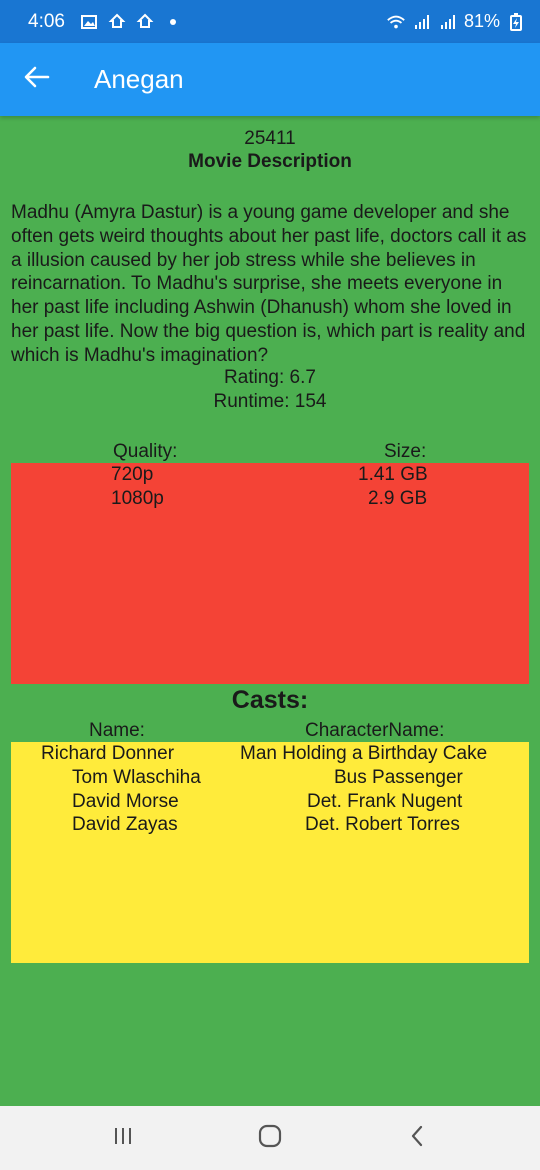  I want to click on recent-apps-icon, so click(123, 1138).